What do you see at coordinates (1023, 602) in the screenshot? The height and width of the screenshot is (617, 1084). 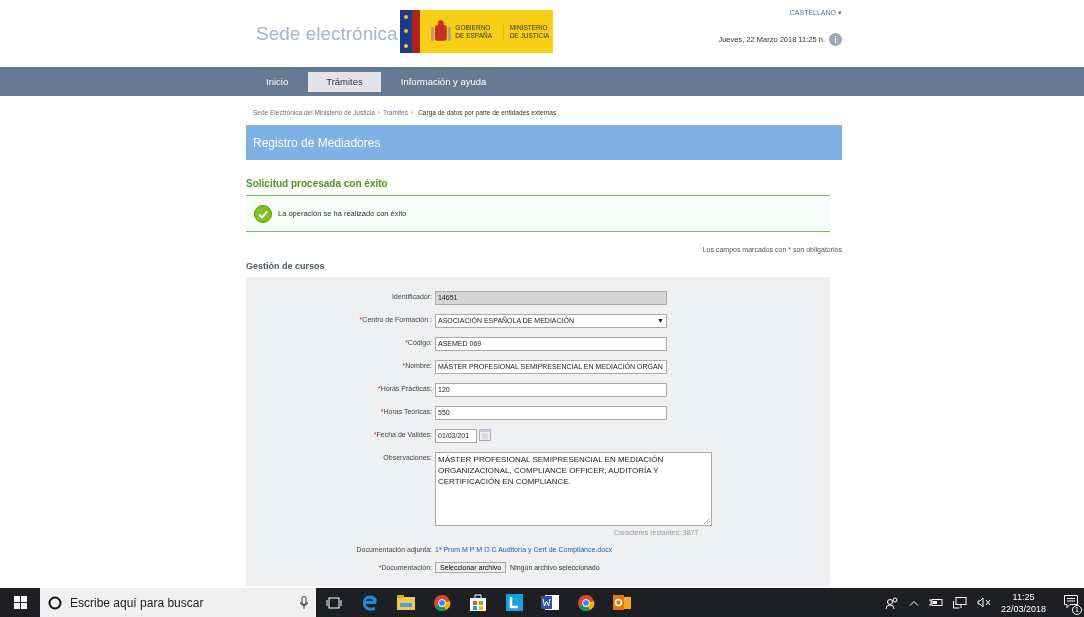 I see `taskbar-clock: 11:25 22/03/2018` at bounding box center [1023, 602].